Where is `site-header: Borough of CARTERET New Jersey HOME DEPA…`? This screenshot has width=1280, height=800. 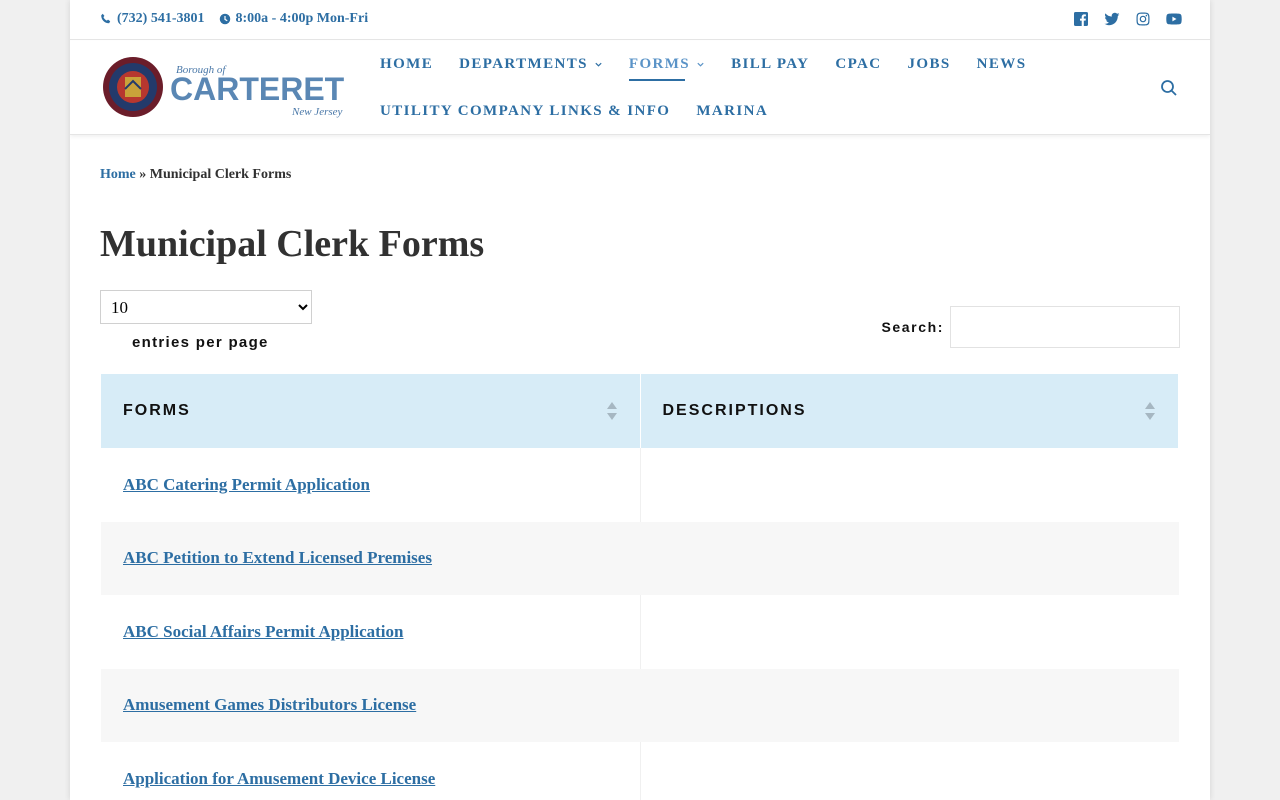 site-header: Borough of CARTERET New Jersey HOME DEPA… is located at coordinates (640, 88).